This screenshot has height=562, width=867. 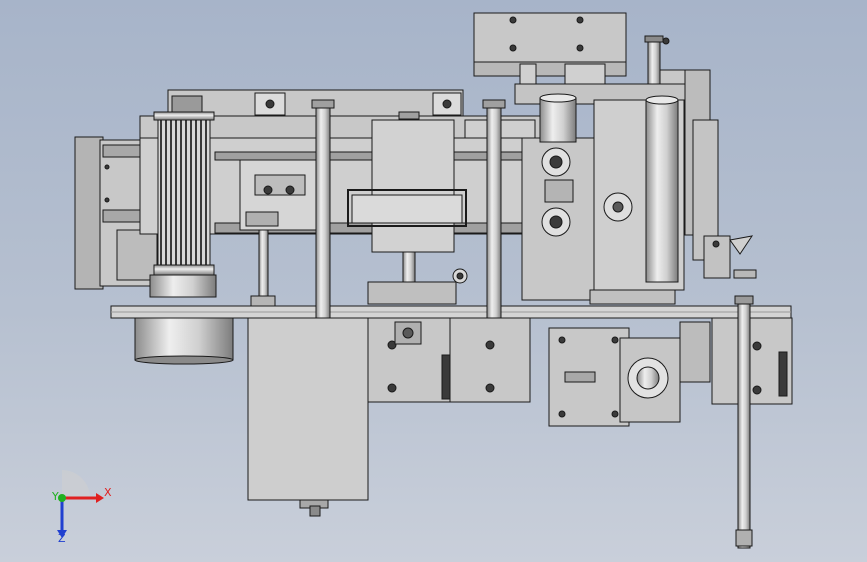 What do you see at coordinates (550, 49) in the screenshot?
I see `top-mounting-plate` at bounding box center [550, 49].